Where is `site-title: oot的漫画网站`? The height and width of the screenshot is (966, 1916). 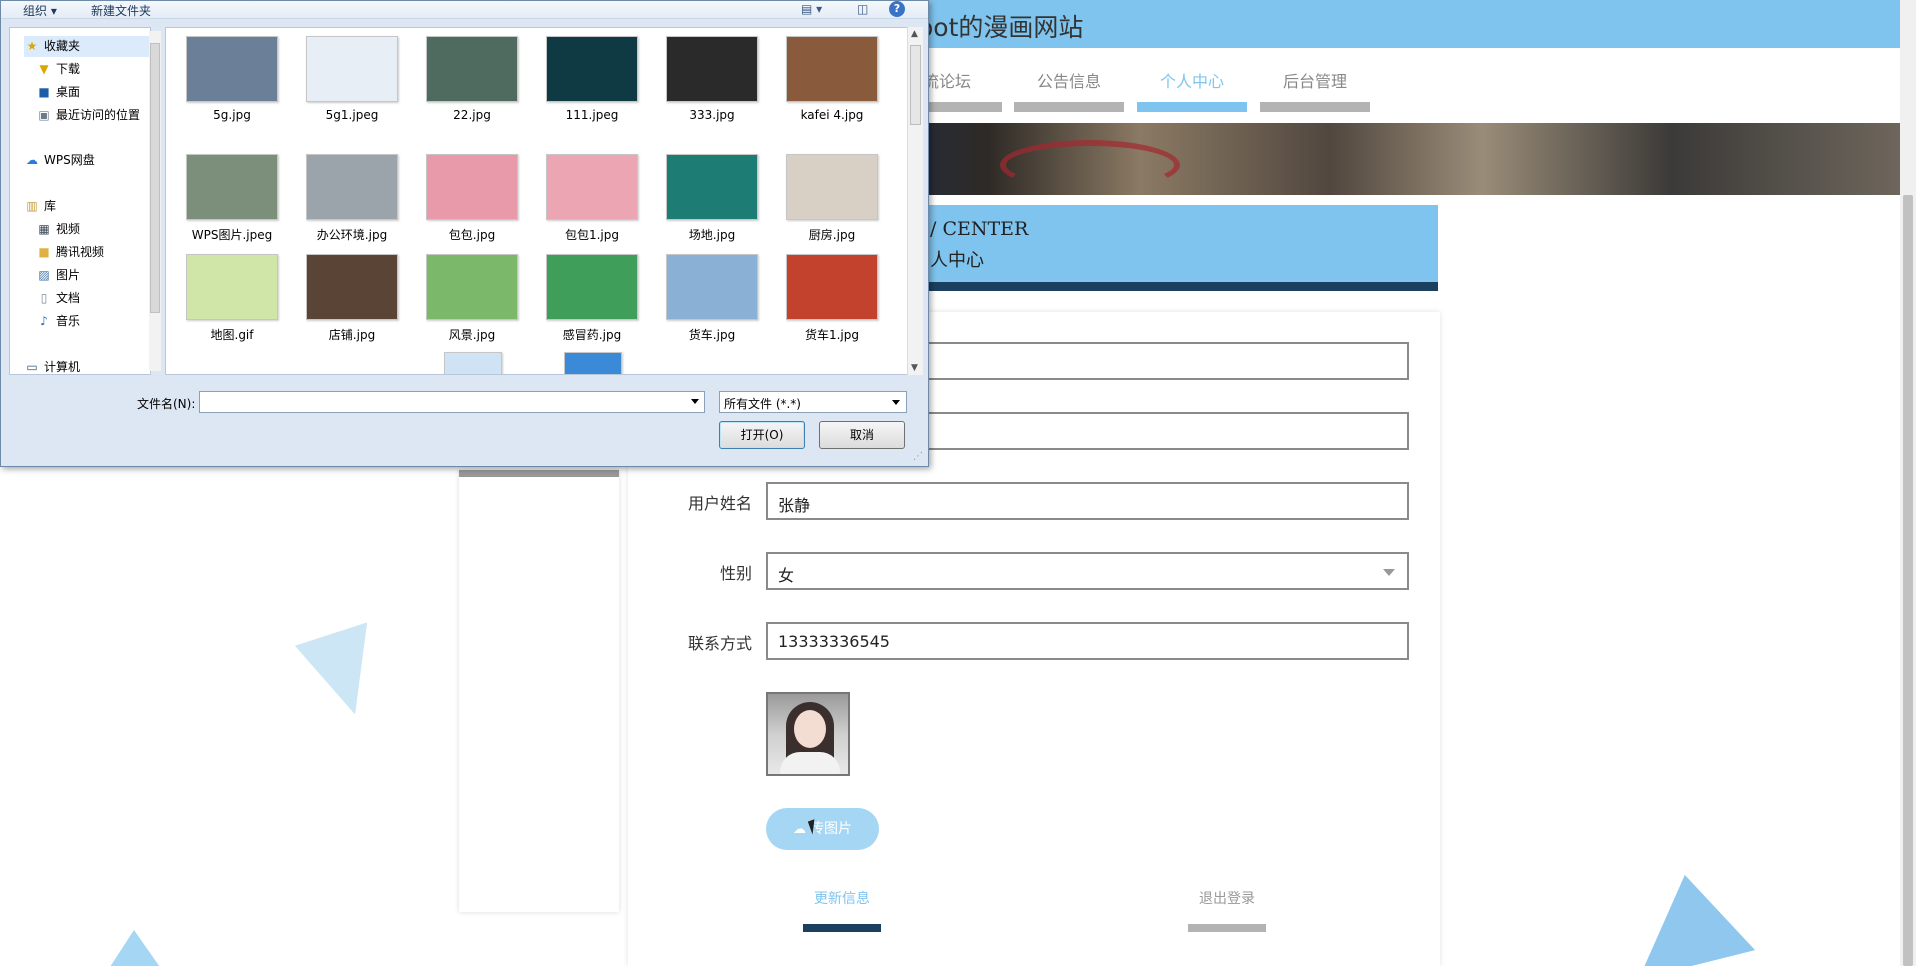 site-title: oot的漫画网站 is located at coordinates (1001, 27).